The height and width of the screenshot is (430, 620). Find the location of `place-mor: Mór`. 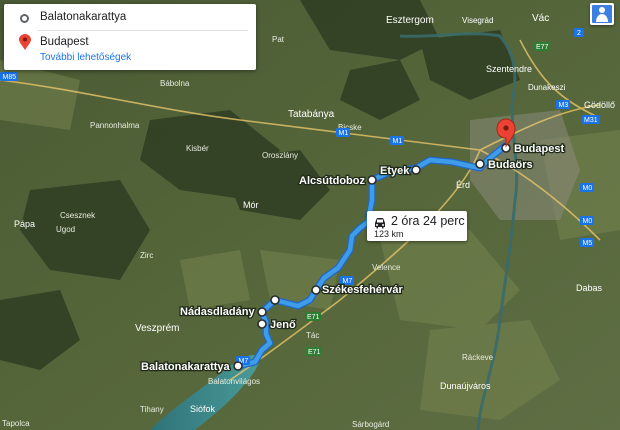

place-mor: Mór is located at coordinates (251, 205).